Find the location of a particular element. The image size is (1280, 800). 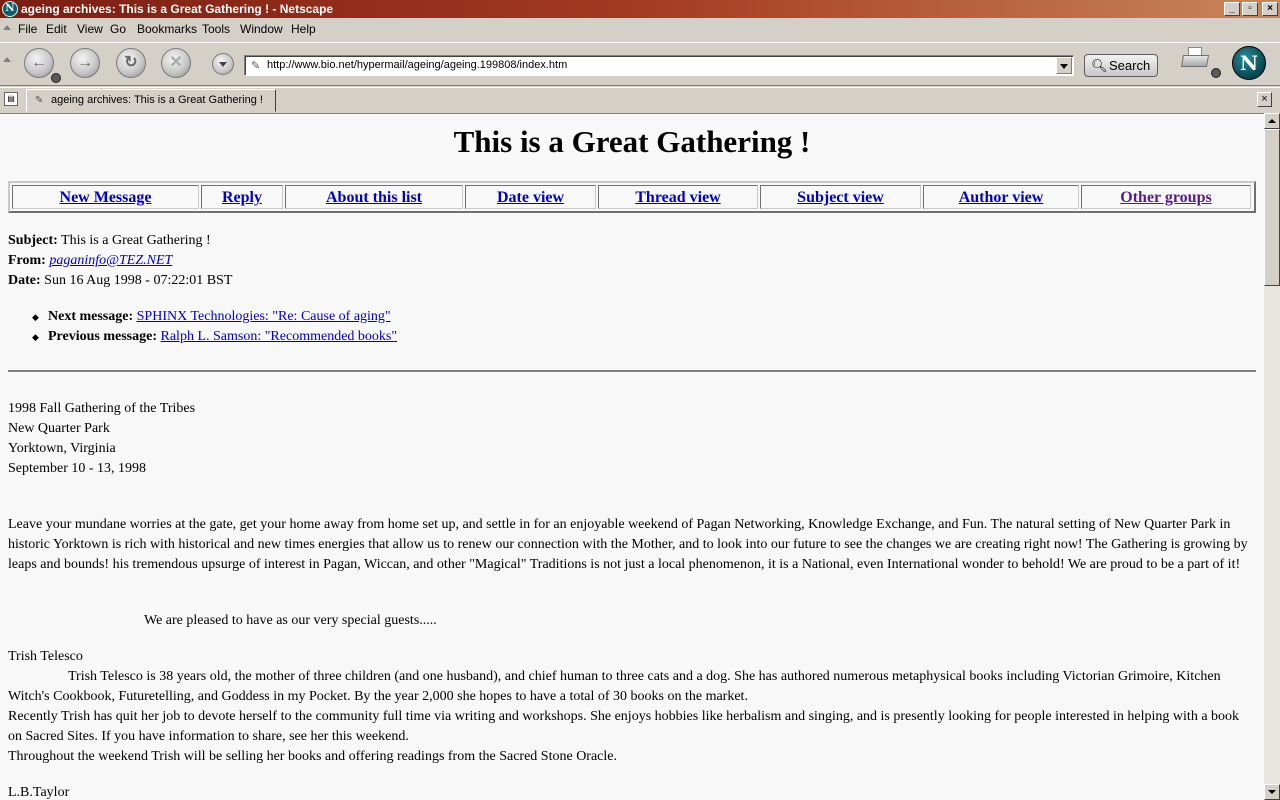

menu-tools: Tools is located at coordinates (216, 29).